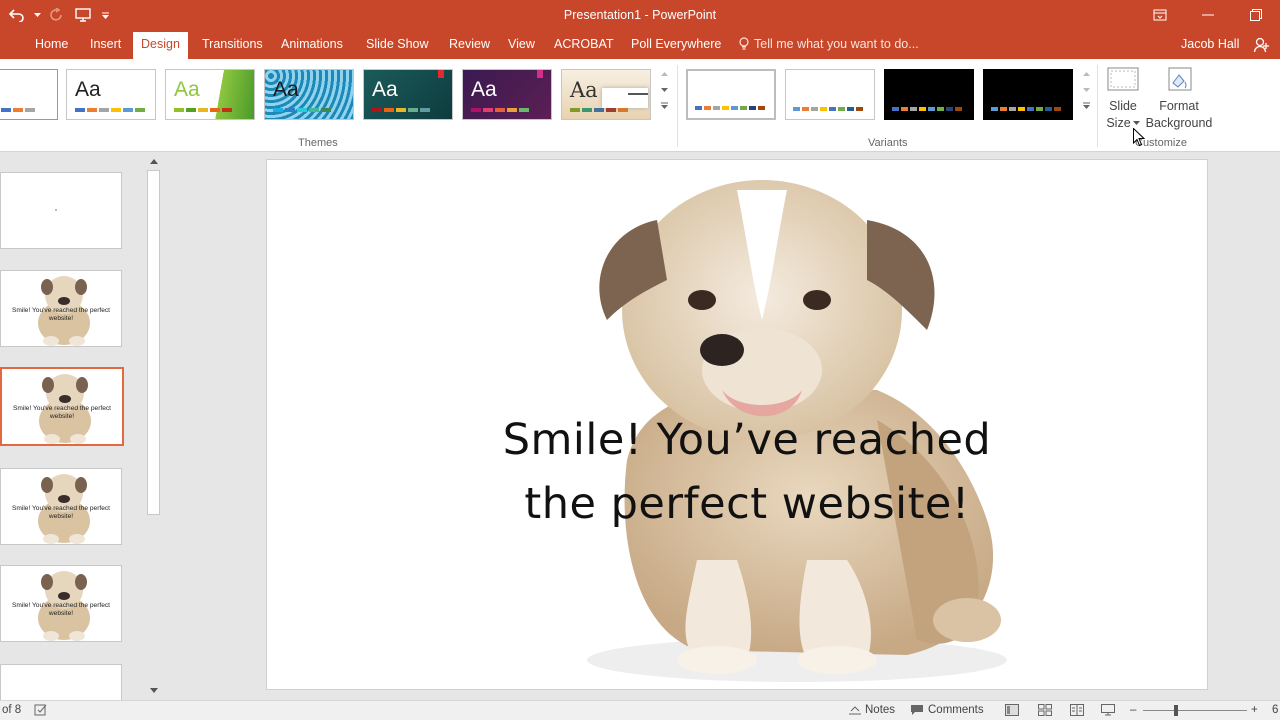  I want to click on variants-gallery-scroll, so click(1086, 91).